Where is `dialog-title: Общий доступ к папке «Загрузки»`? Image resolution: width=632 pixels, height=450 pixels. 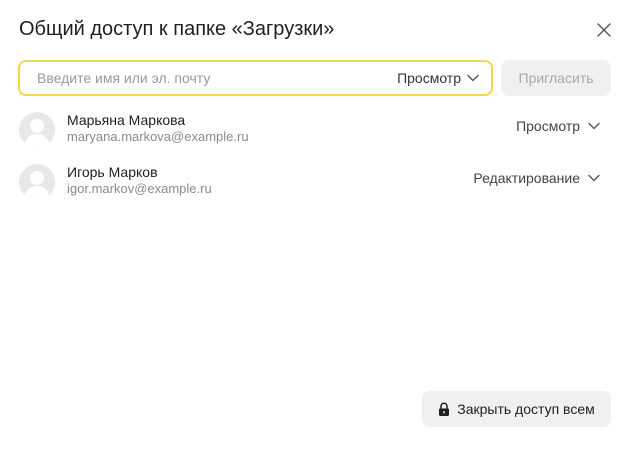
dialog-title: Общий доступ к папке «Загрузки» is located at coordinates (177, 29).